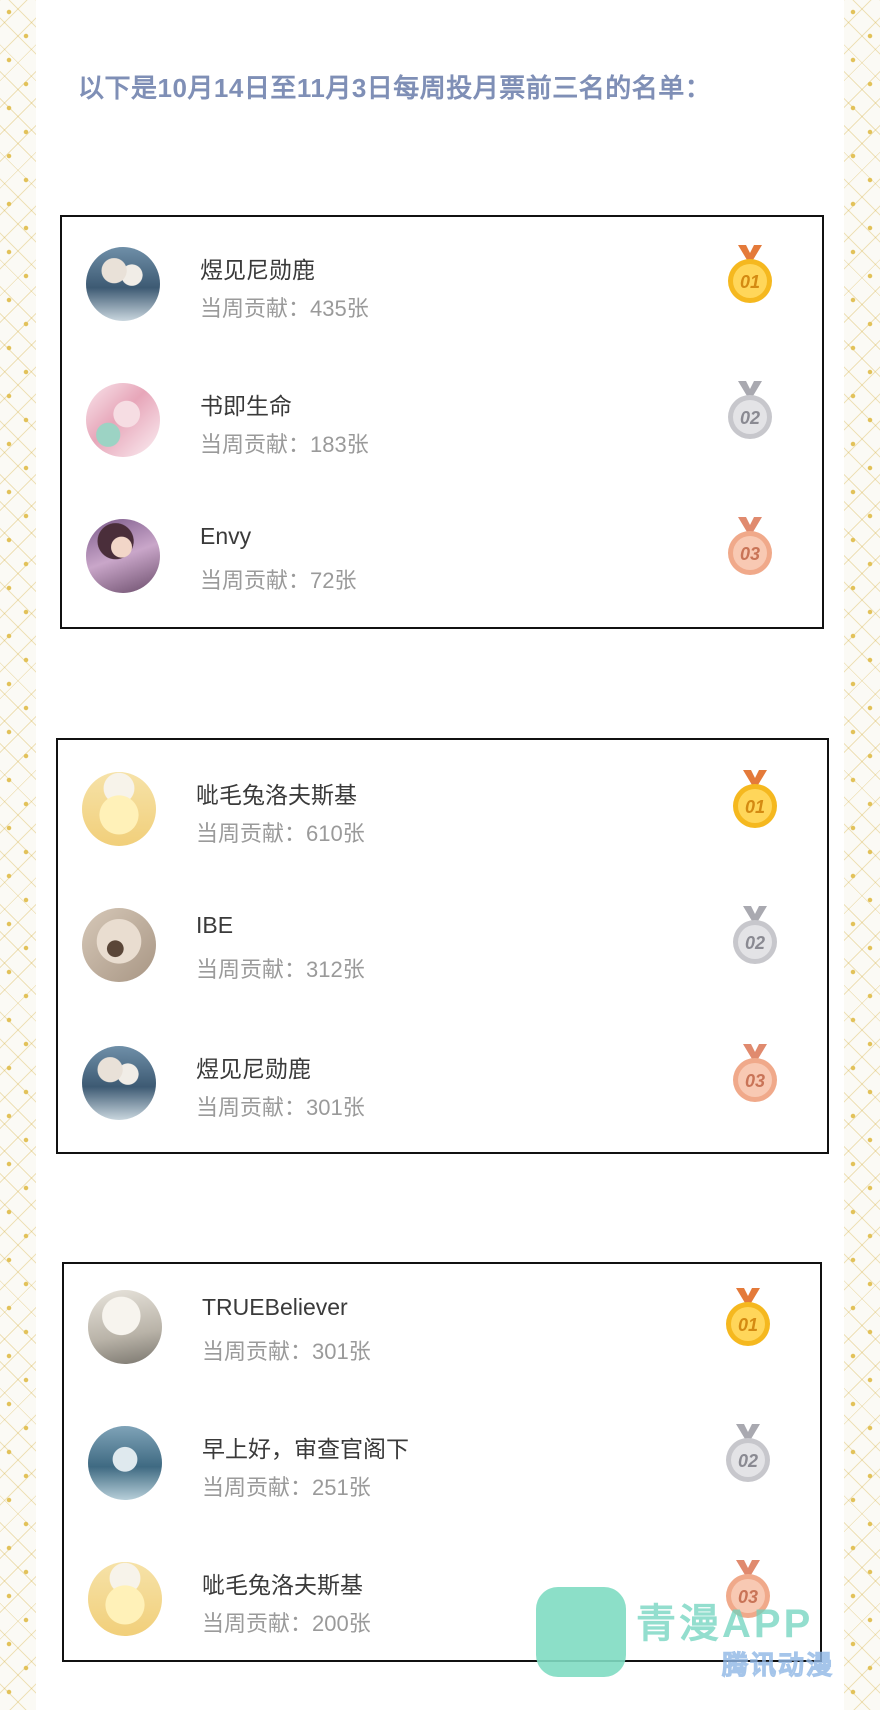 The height and width of the screenshot is (1710, 880). Describe the element at coordinates (442, 557) in the screenshot. I see `ranking-row: Envy 当周贡献：72张 03` at that location.